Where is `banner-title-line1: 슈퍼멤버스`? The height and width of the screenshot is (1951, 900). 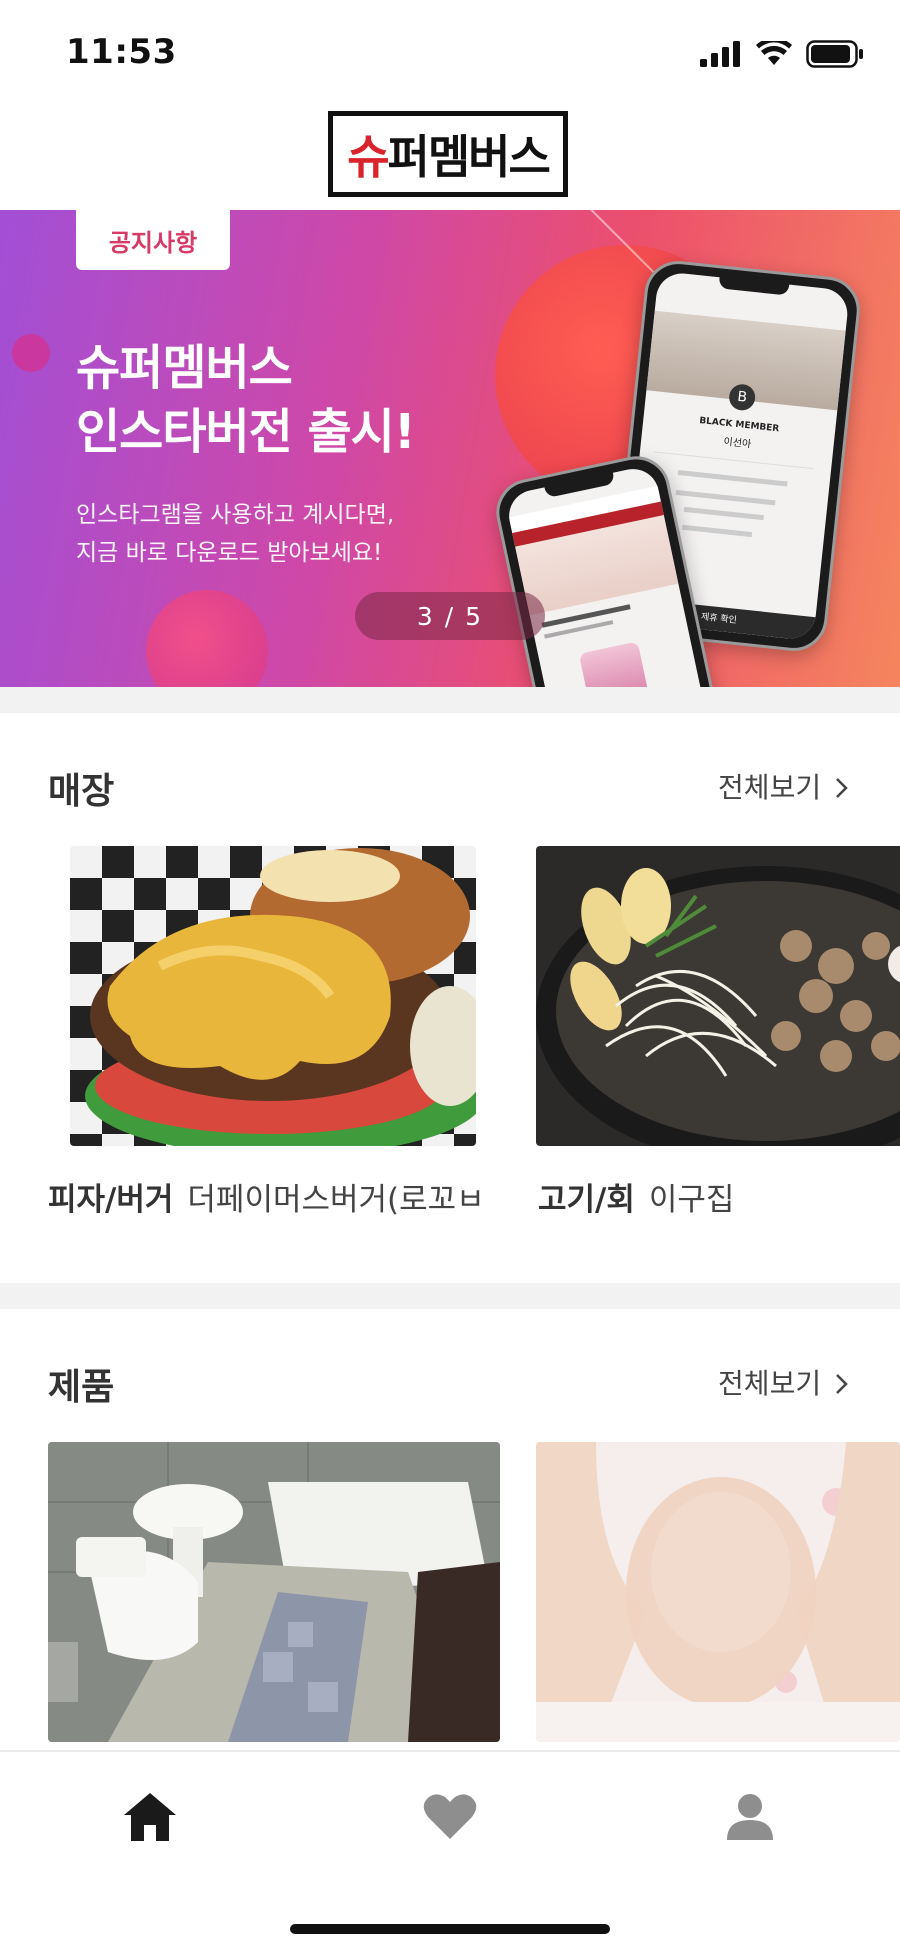 banner-title-line1: 슈퍼멤버스 is located at coordinates (184, 368).